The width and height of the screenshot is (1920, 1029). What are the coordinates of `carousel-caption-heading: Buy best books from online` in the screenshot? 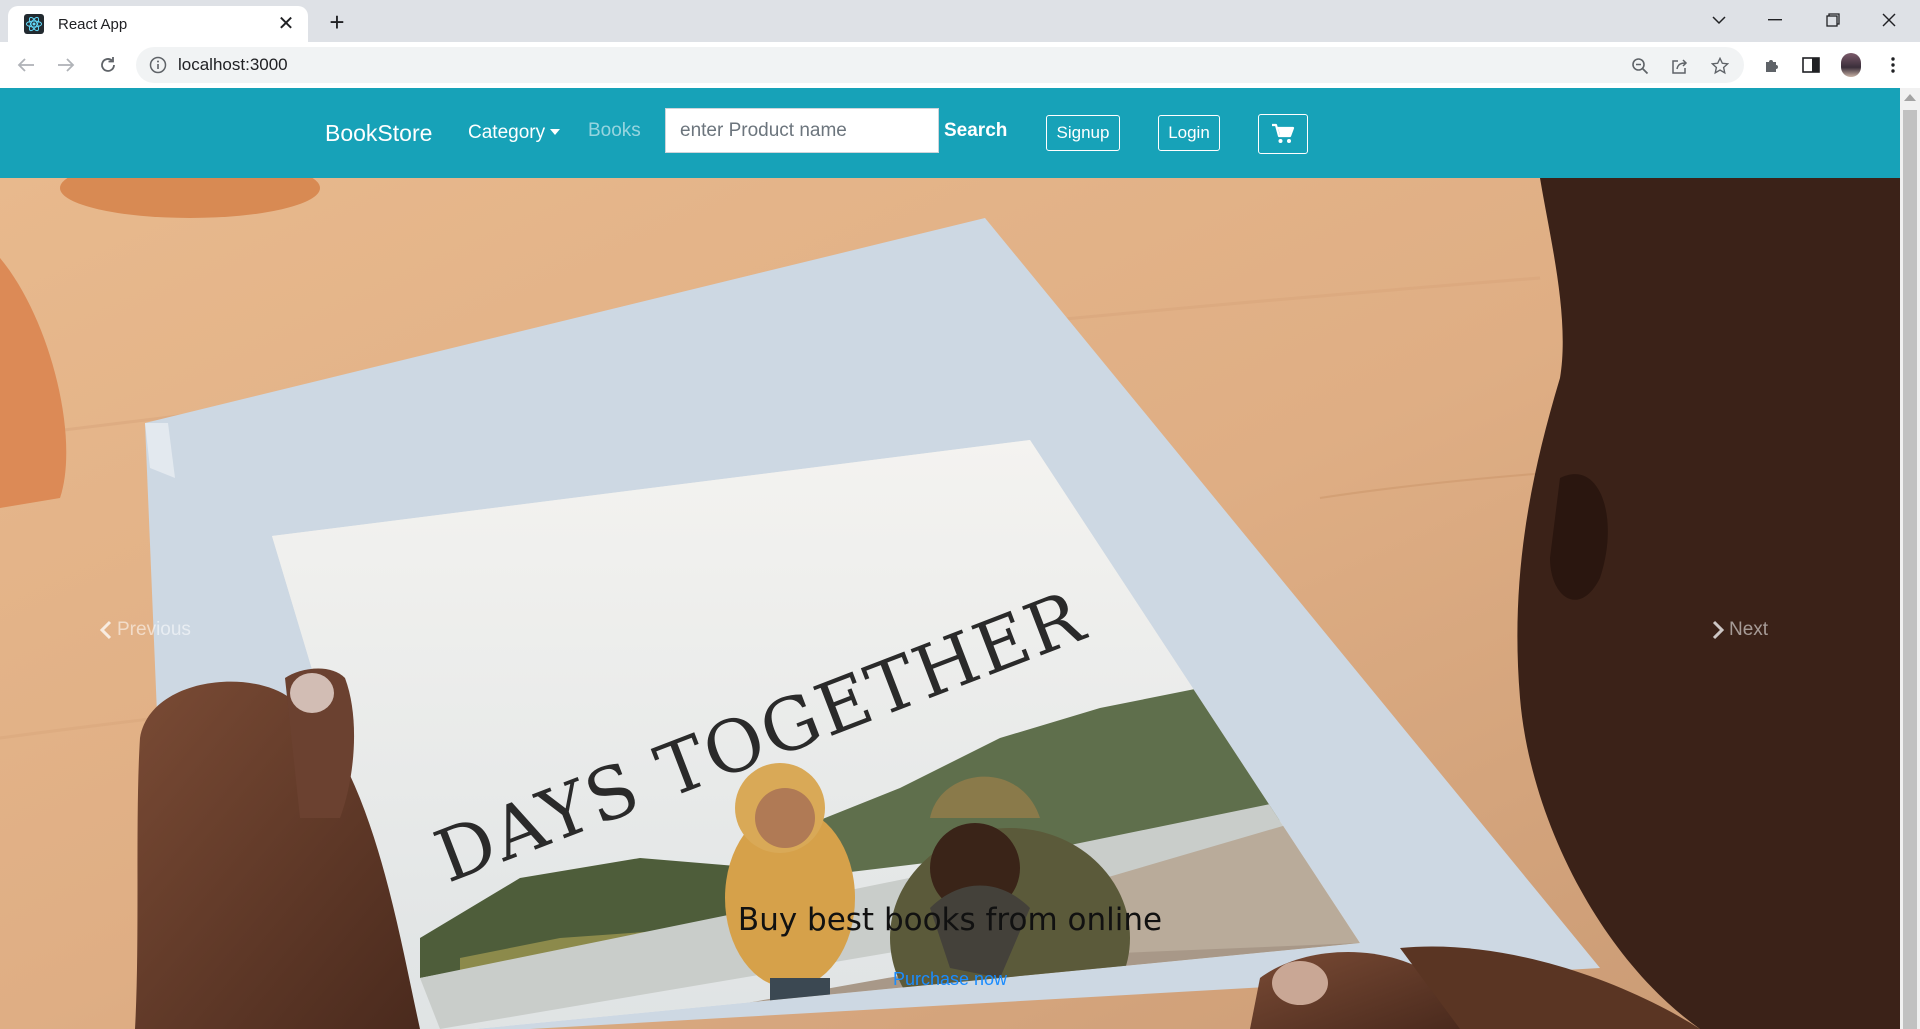 It's located at (950, 920).